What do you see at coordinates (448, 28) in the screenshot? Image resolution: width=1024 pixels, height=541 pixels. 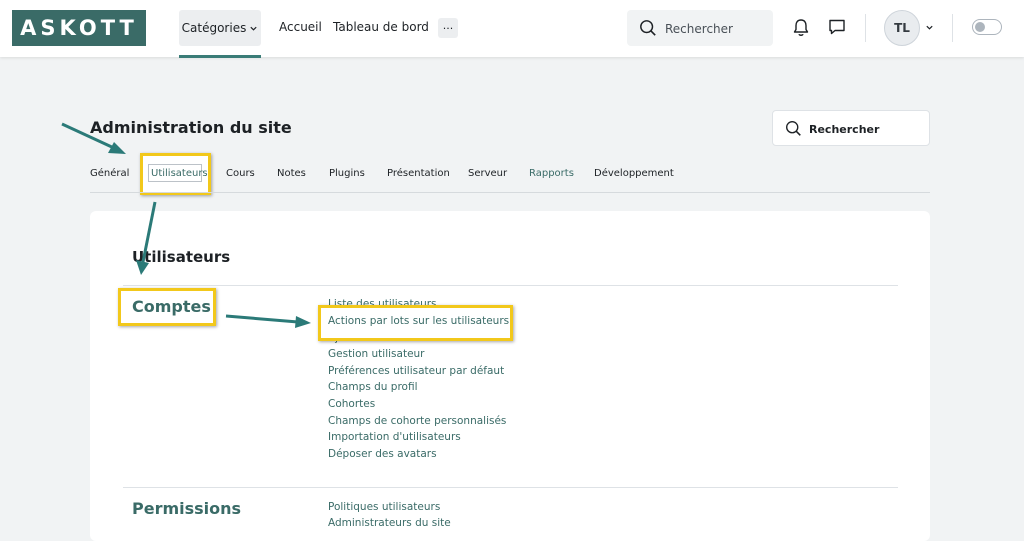 I see `nav-more-button: ···` at bounding box center [448, 28].